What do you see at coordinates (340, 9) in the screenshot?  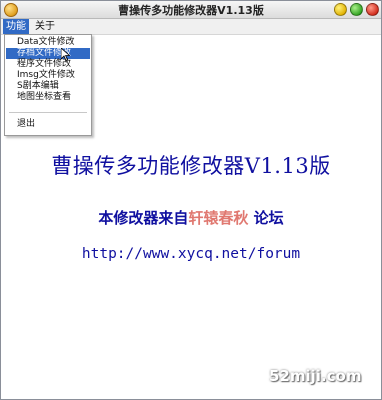 I see `minimize-button` at bounding box center [340, 9].